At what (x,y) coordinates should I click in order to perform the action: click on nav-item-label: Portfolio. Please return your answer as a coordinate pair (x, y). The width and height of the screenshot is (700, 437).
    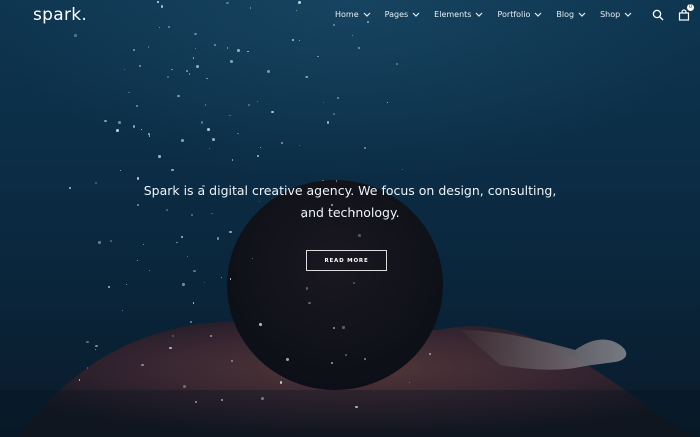
    Looking at the image, I should click on (514, 14).